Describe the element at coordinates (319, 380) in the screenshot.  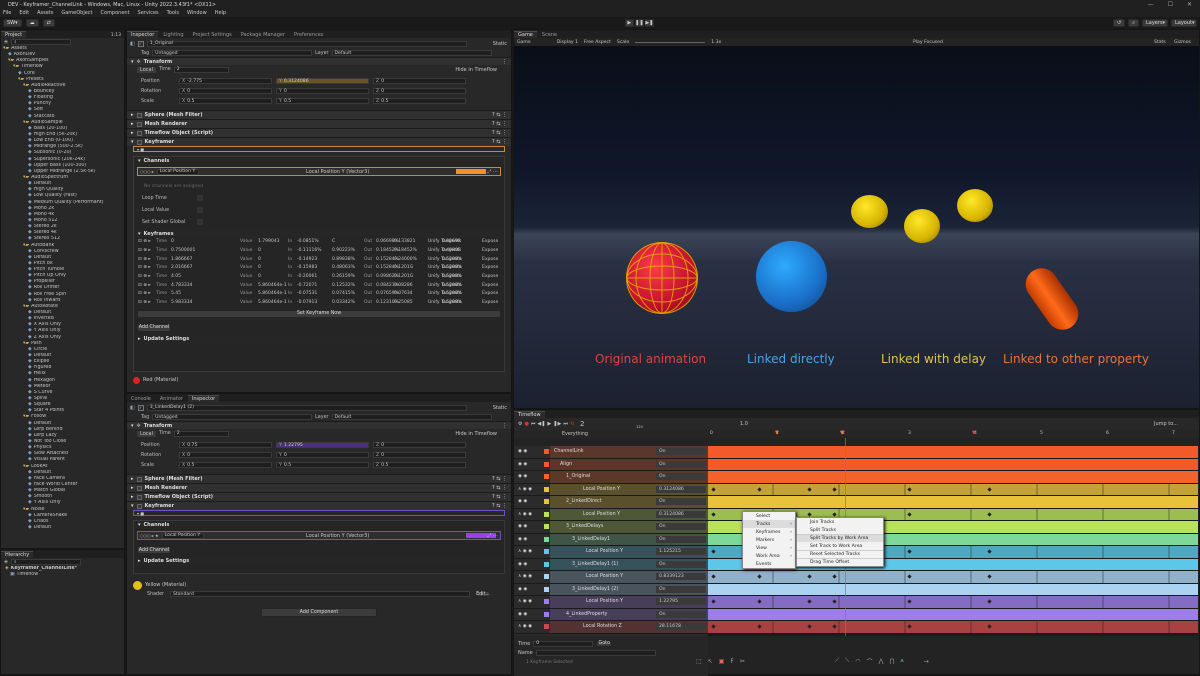
I see `material-row: Red (Material)` at that location.